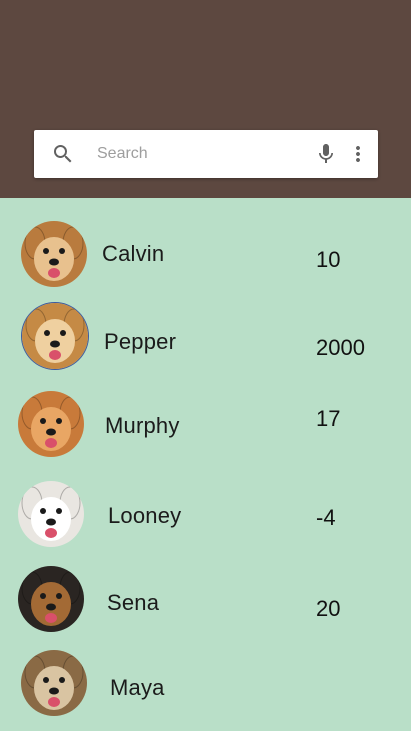  What do you see at coordinates (326, 517) in the screenshot?
I see `dog-score: -4` at bounding box center [326, 517].